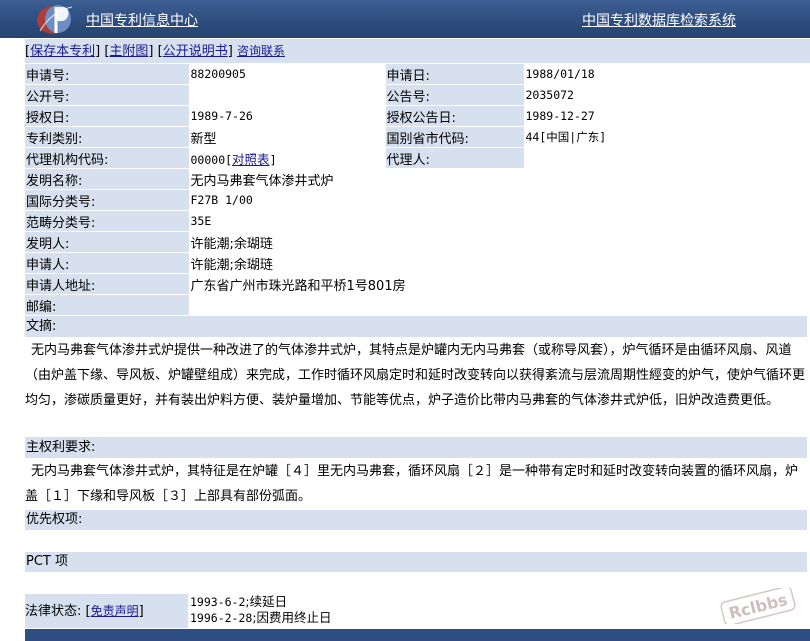 The height and width of the screenshot is (641, 810). What do you see at coordinates (498, 179) in the screenshot?
I see `title-value: 无内马弗套气体渗井式炉` at bounding box center [498, 179].